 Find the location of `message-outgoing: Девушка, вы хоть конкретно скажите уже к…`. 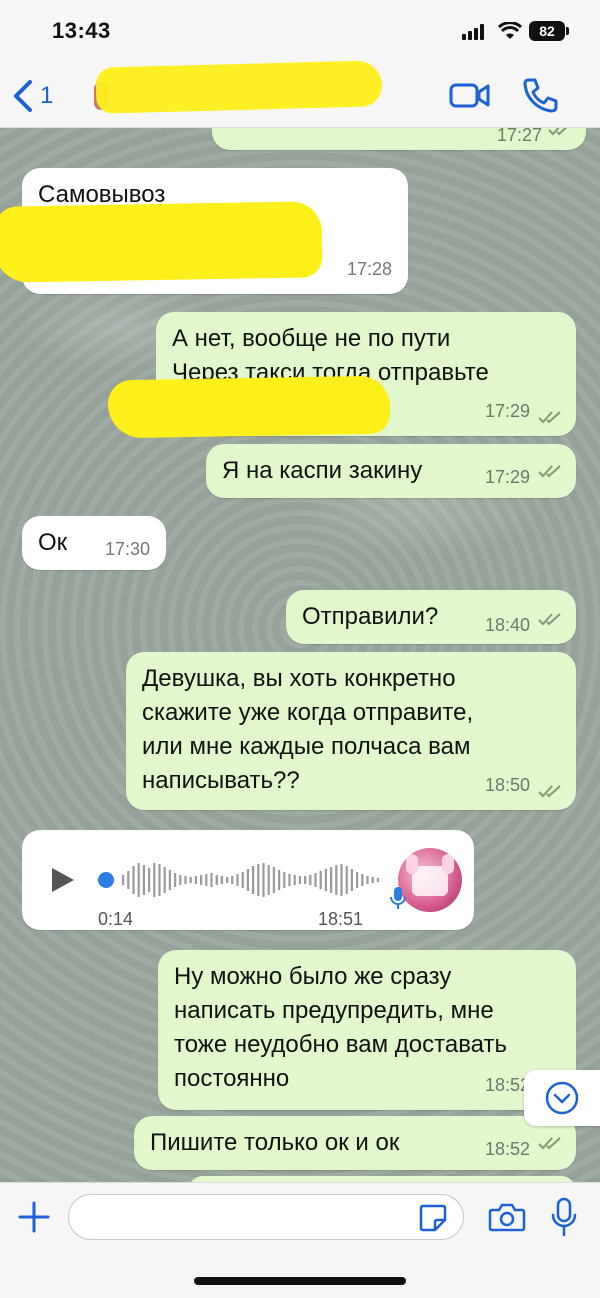

message-outgoing: Девушка, вы хоть конкретно скажите уже к… is located at coordinates (351, 731).